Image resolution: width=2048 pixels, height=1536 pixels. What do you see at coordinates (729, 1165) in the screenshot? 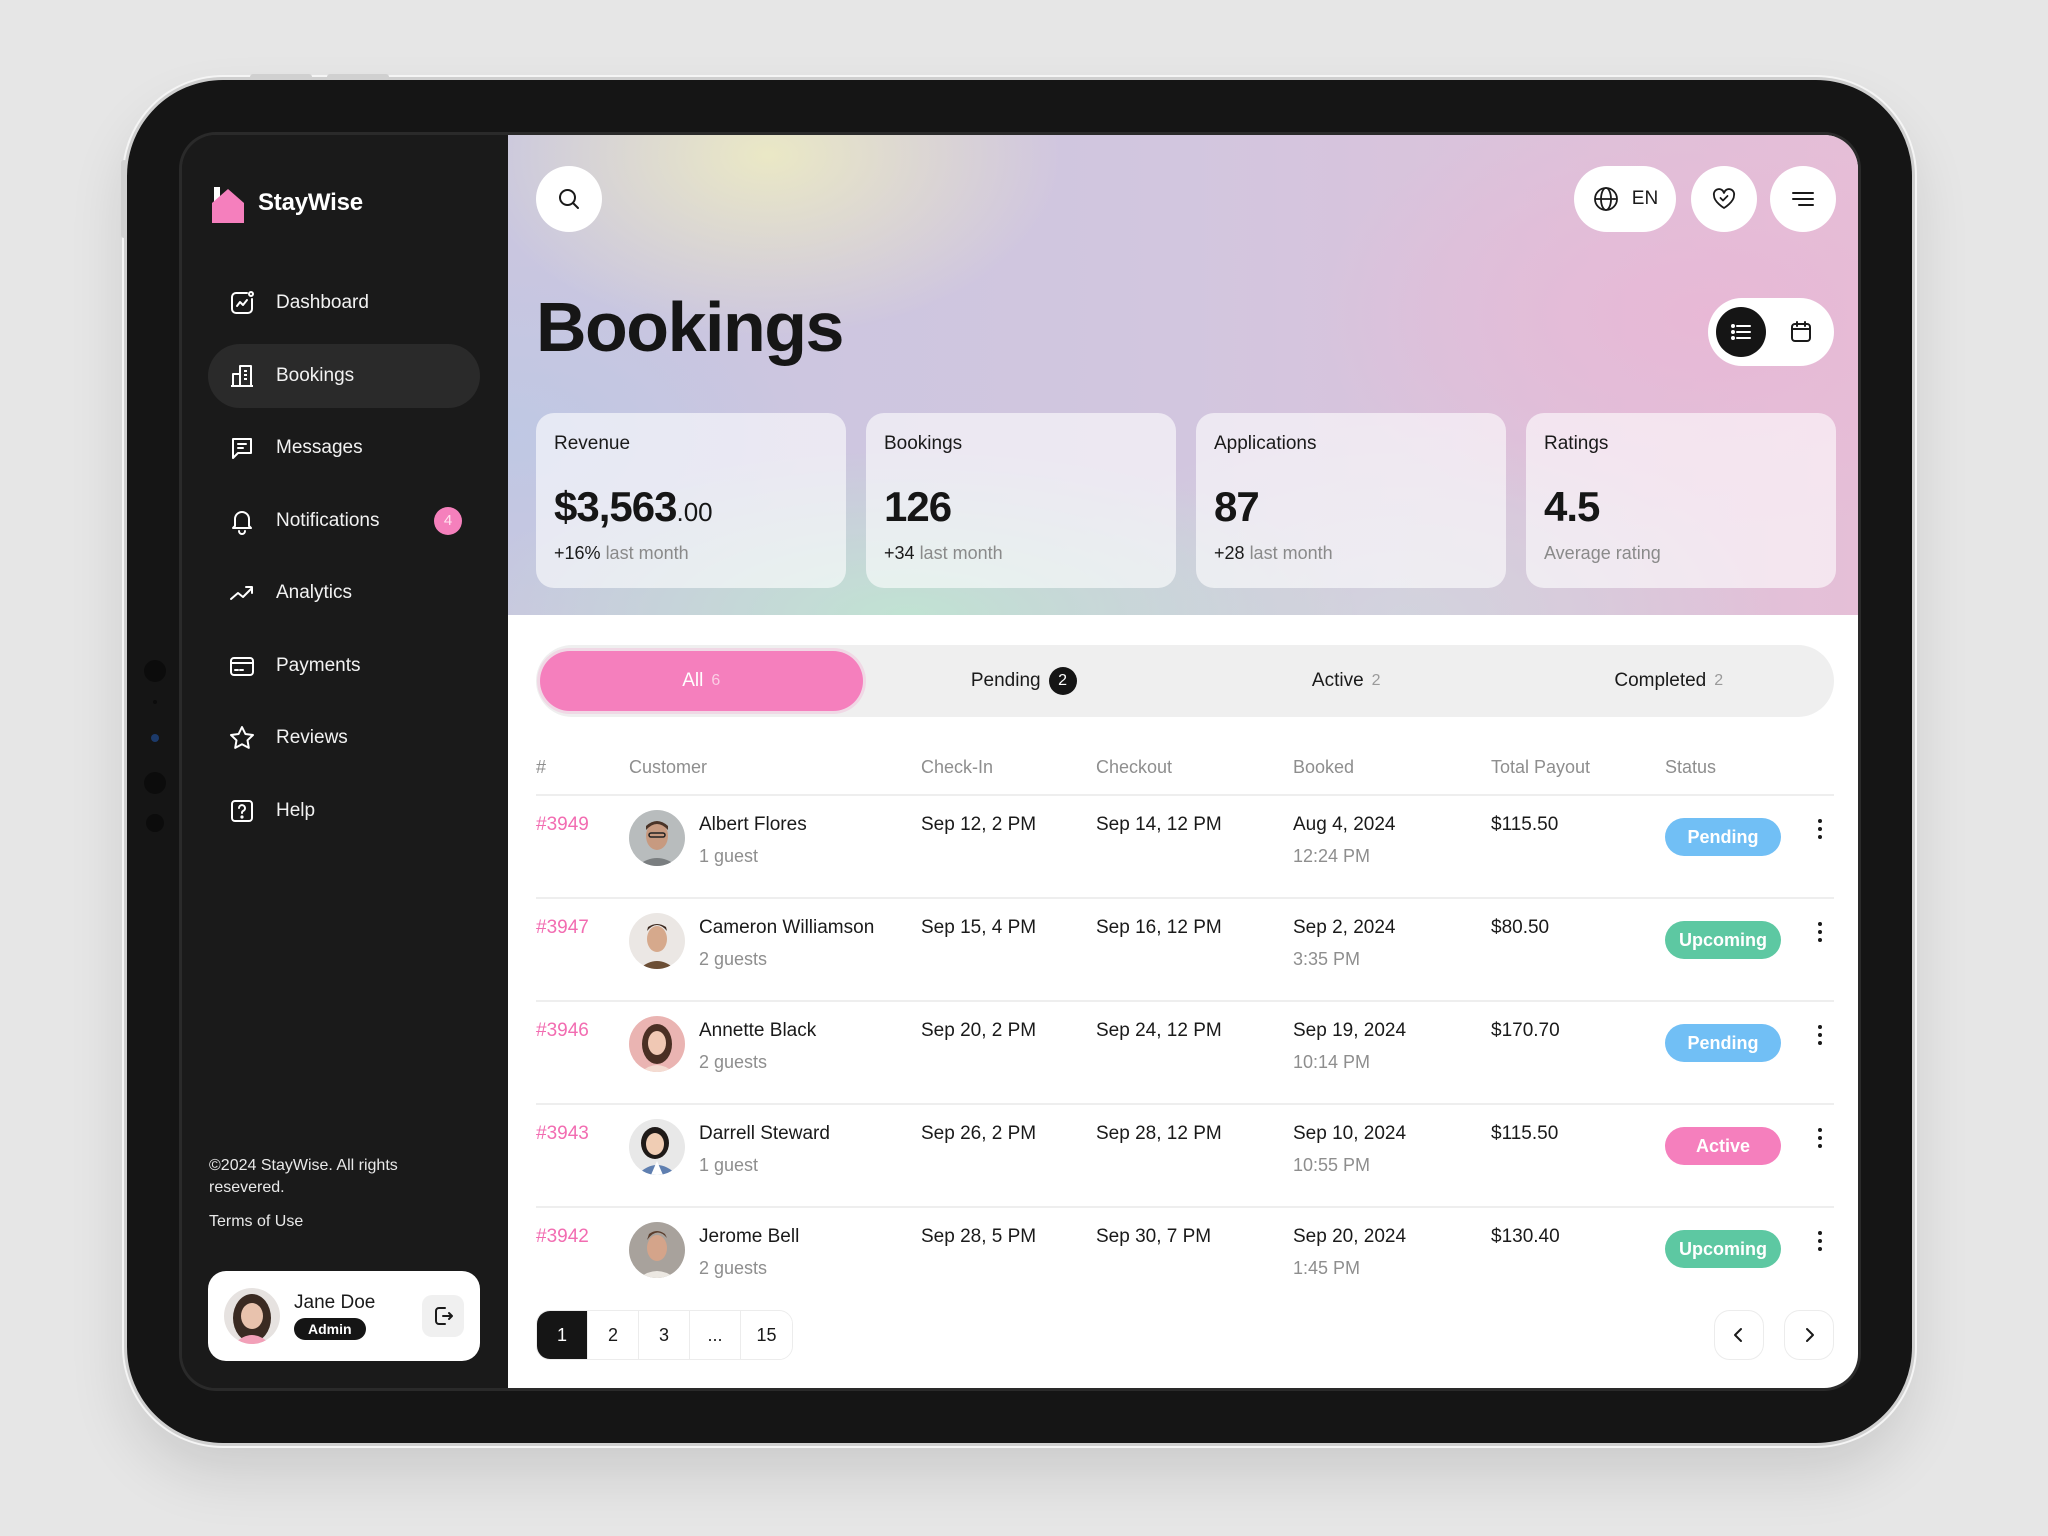
I see `guest-count: 1 guest` at bounding box center [729, 1165].